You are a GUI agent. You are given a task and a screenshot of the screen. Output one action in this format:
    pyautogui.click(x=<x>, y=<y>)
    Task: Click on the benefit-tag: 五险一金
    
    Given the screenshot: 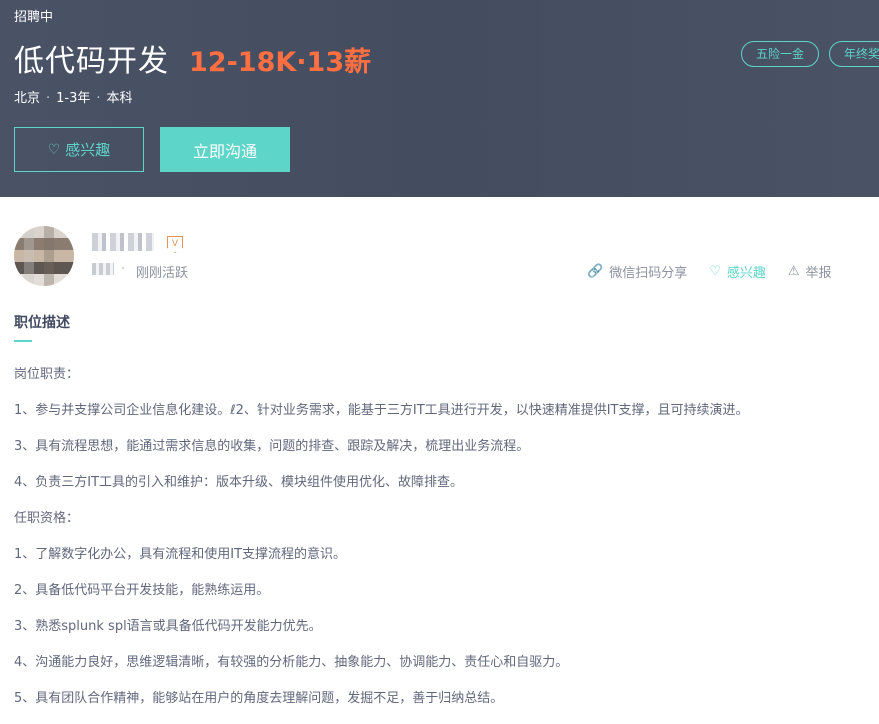 What is the action you would take?
    pyautogui.click(x=780, y=54)
    